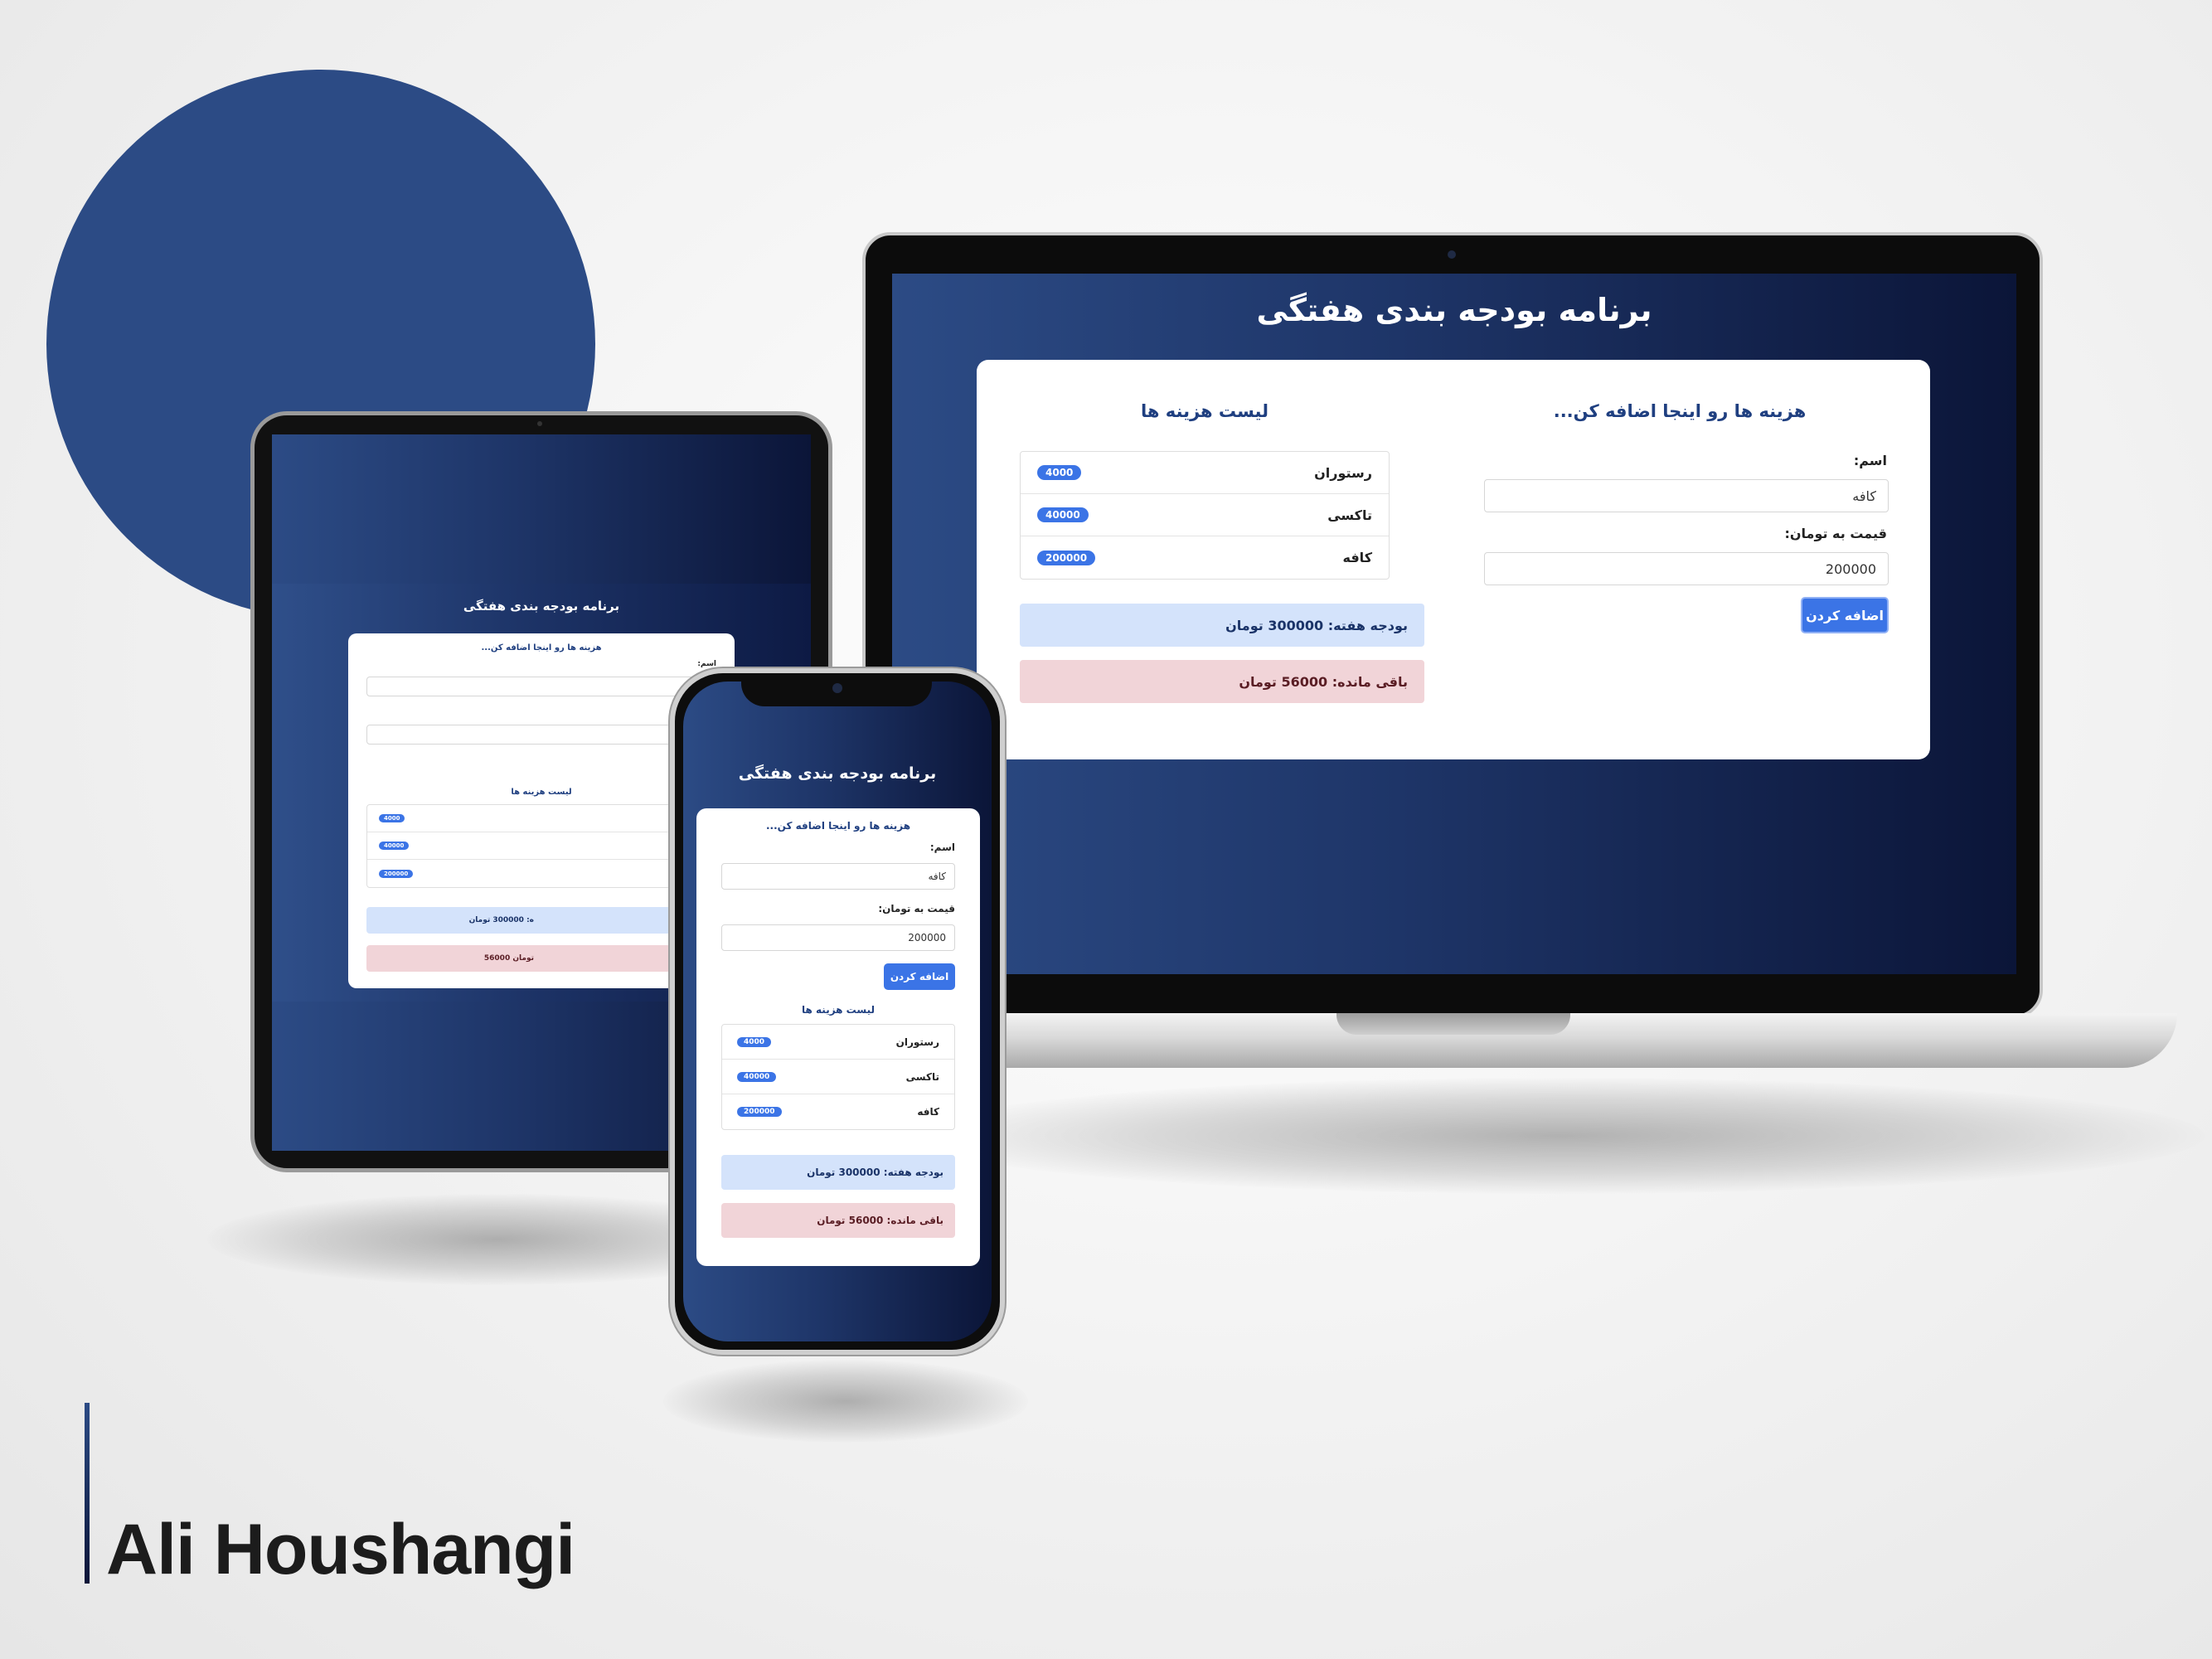 The height and width of the screenshot is (1659, 2212). Describe the element at coordinates (837, 688) in the screenshot. I see `phone-camera` at that location.